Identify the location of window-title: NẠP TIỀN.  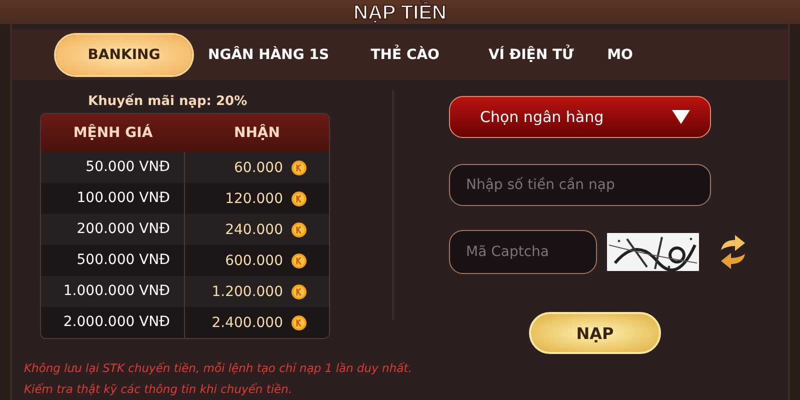
(400, 13).